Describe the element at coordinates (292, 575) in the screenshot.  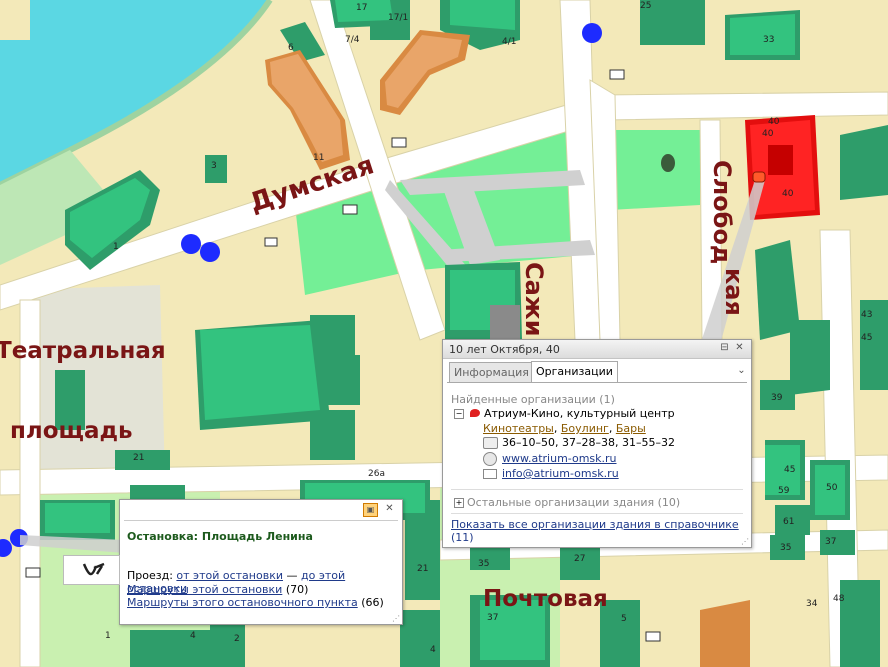
I see `route-dash: —` at that location.